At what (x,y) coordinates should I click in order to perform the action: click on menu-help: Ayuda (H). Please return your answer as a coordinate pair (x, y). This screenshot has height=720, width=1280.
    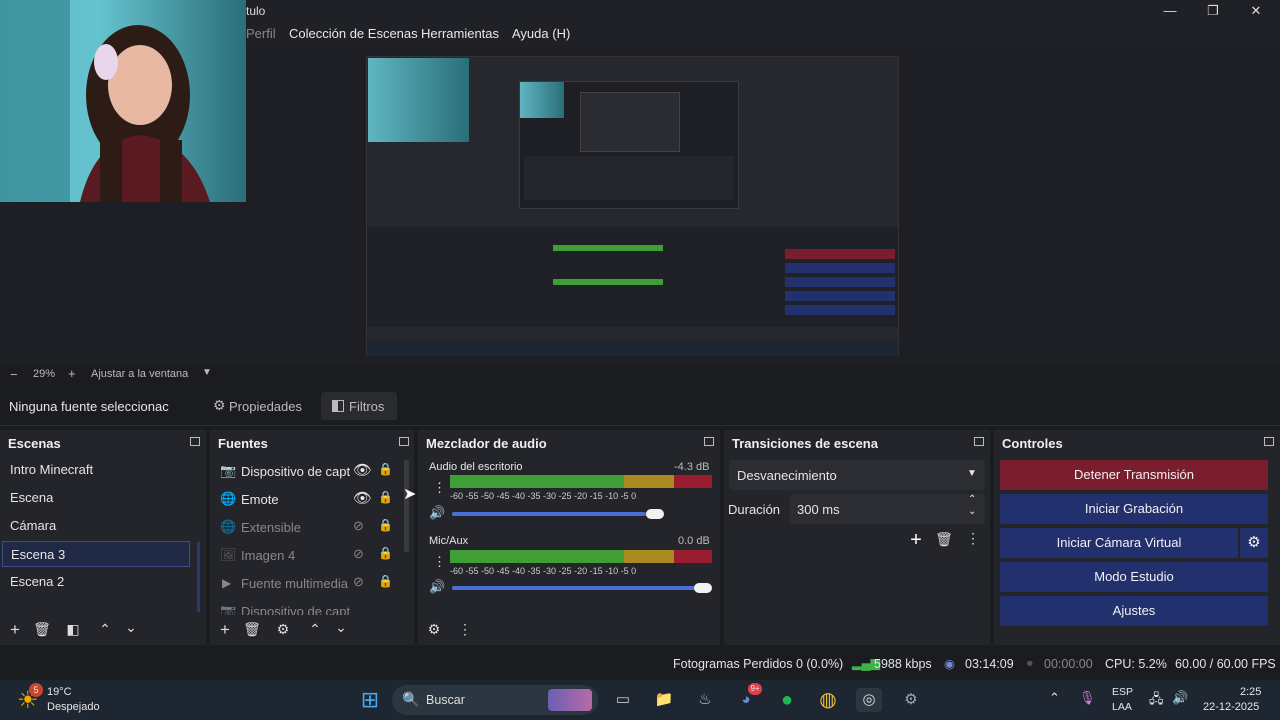
    Looking at the image, I should click on (541, 33).